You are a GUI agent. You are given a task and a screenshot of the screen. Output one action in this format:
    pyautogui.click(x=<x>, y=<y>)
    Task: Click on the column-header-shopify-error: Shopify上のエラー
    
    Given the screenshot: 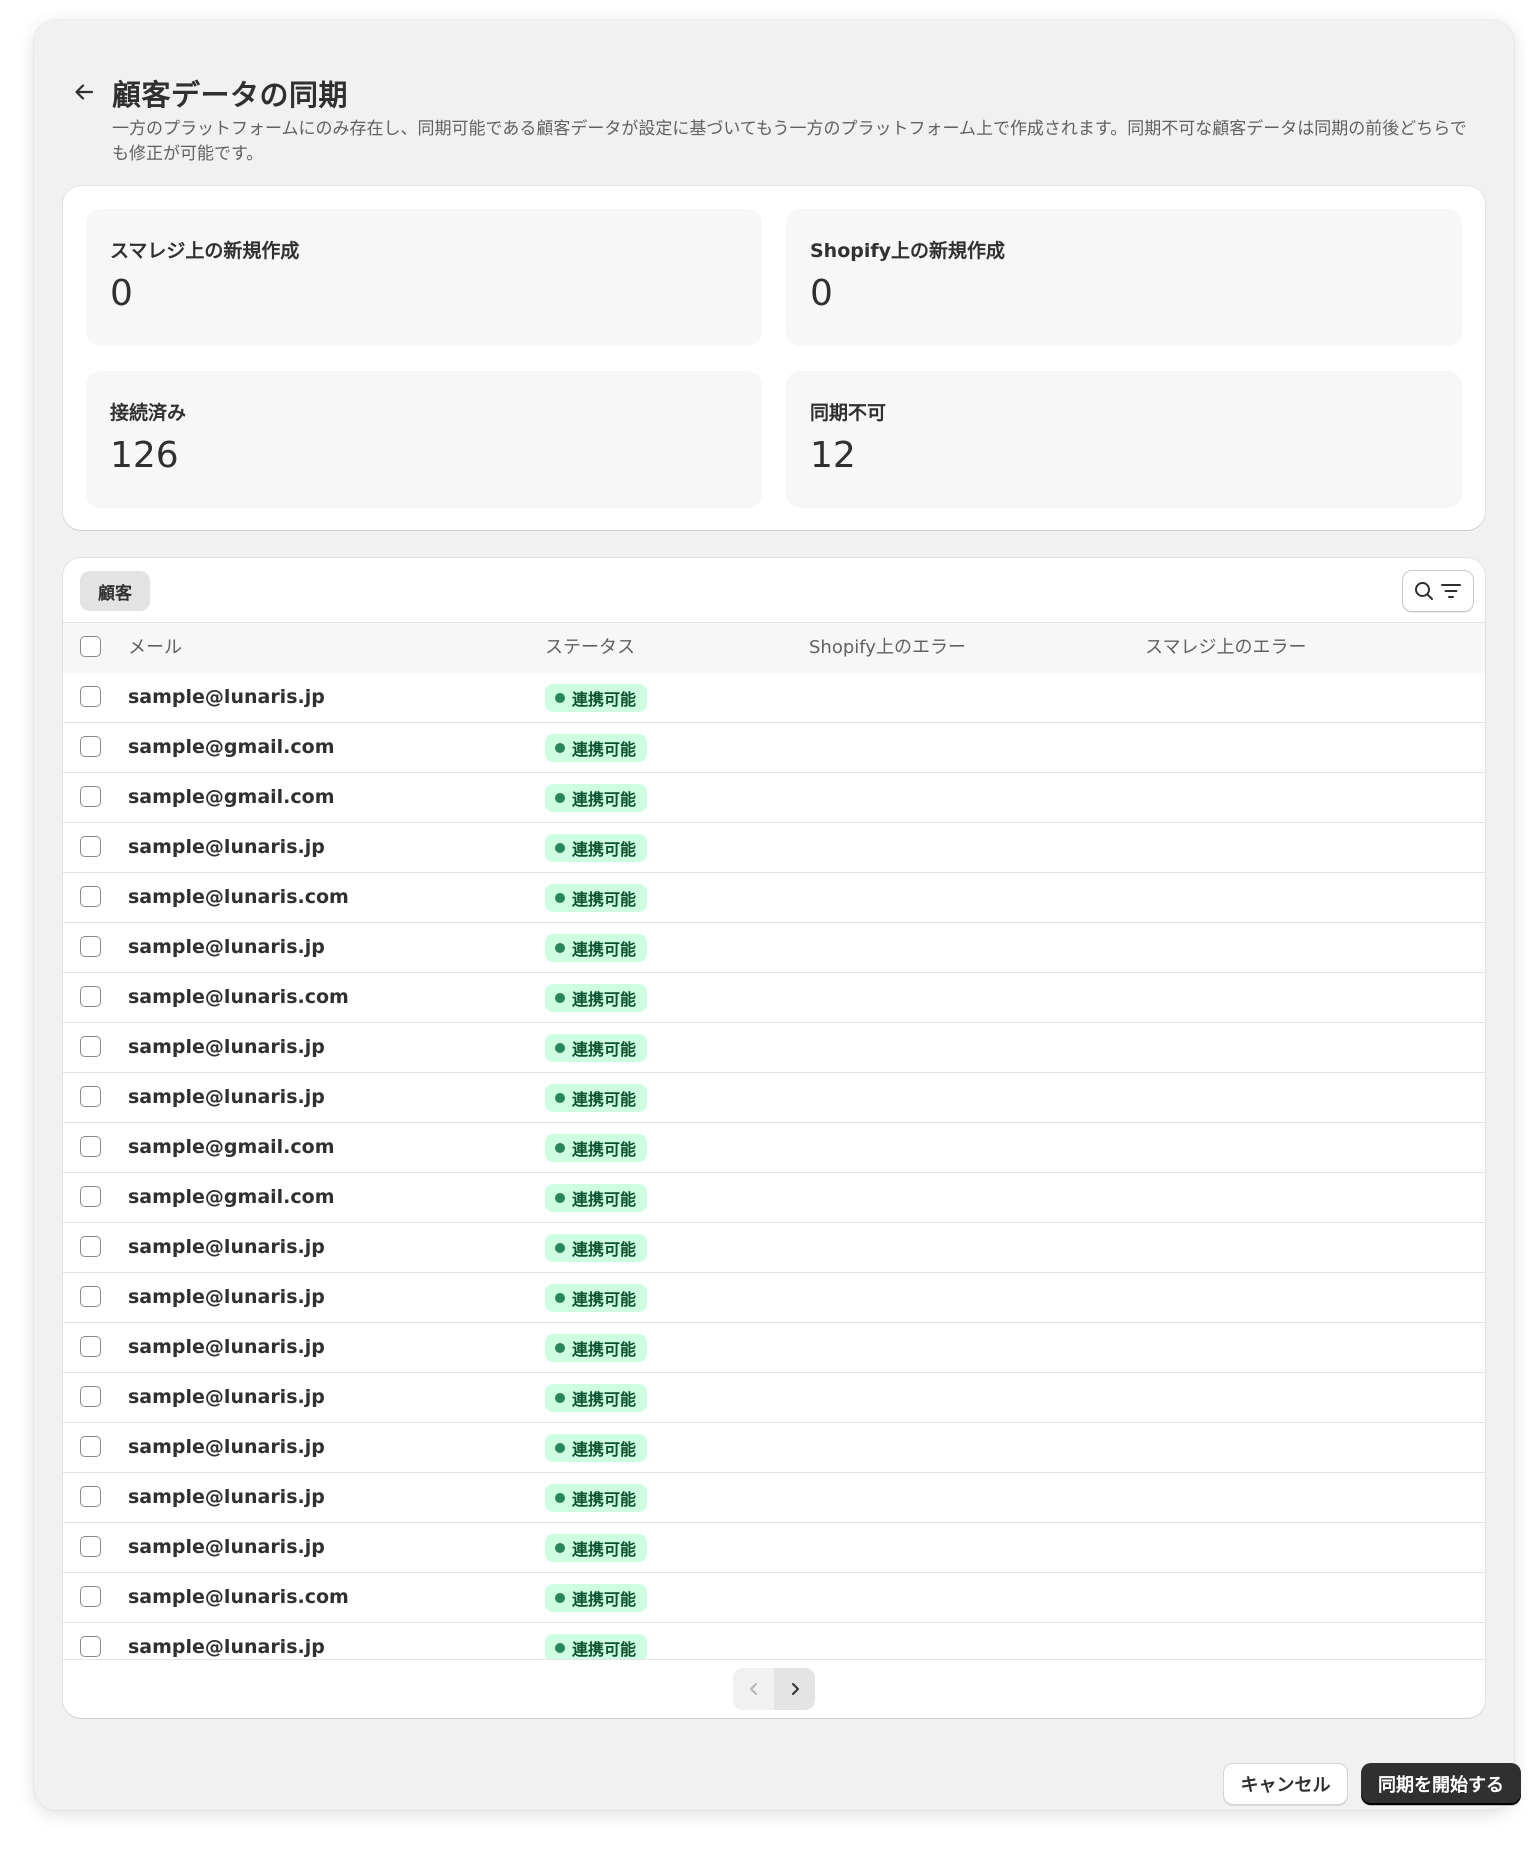 What is the action you would take?
    pyautogui.click(x=887, y=648)
    